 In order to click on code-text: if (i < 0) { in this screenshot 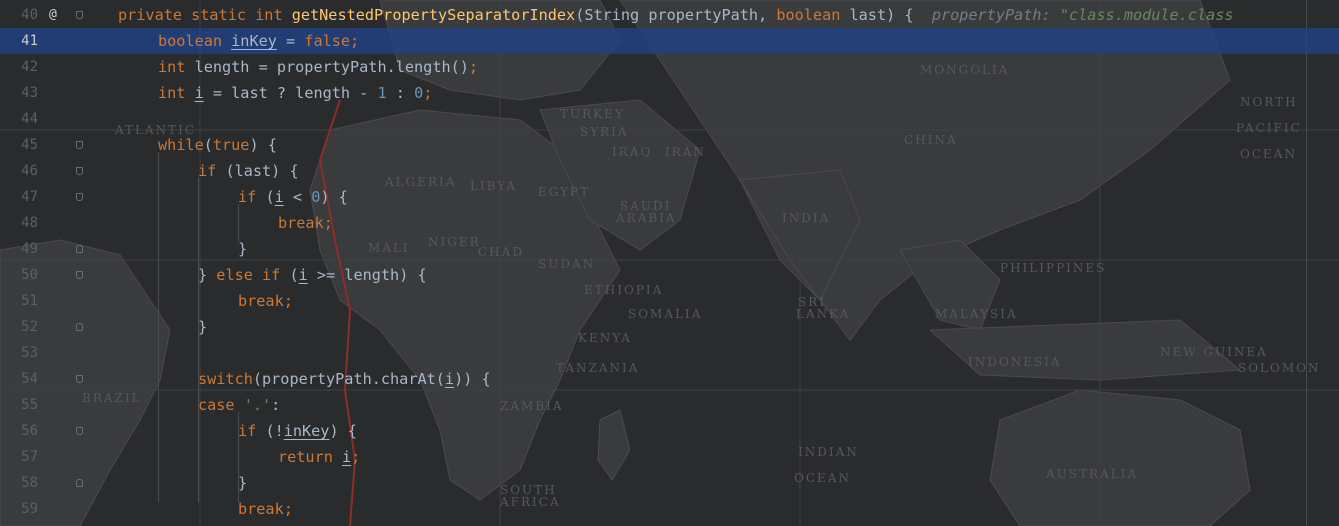, I will do `click(293, 197)`.